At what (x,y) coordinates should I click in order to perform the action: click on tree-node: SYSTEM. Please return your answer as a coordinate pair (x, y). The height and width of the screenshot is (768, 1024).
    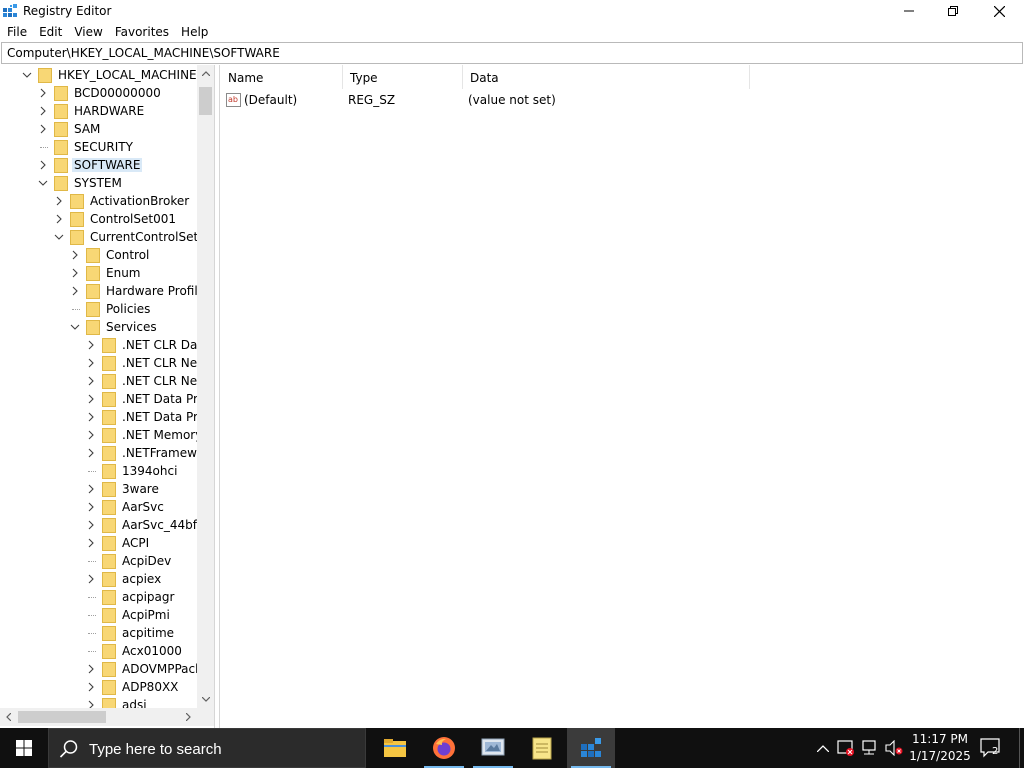
    Looking at the image, I should click on (100, 183).